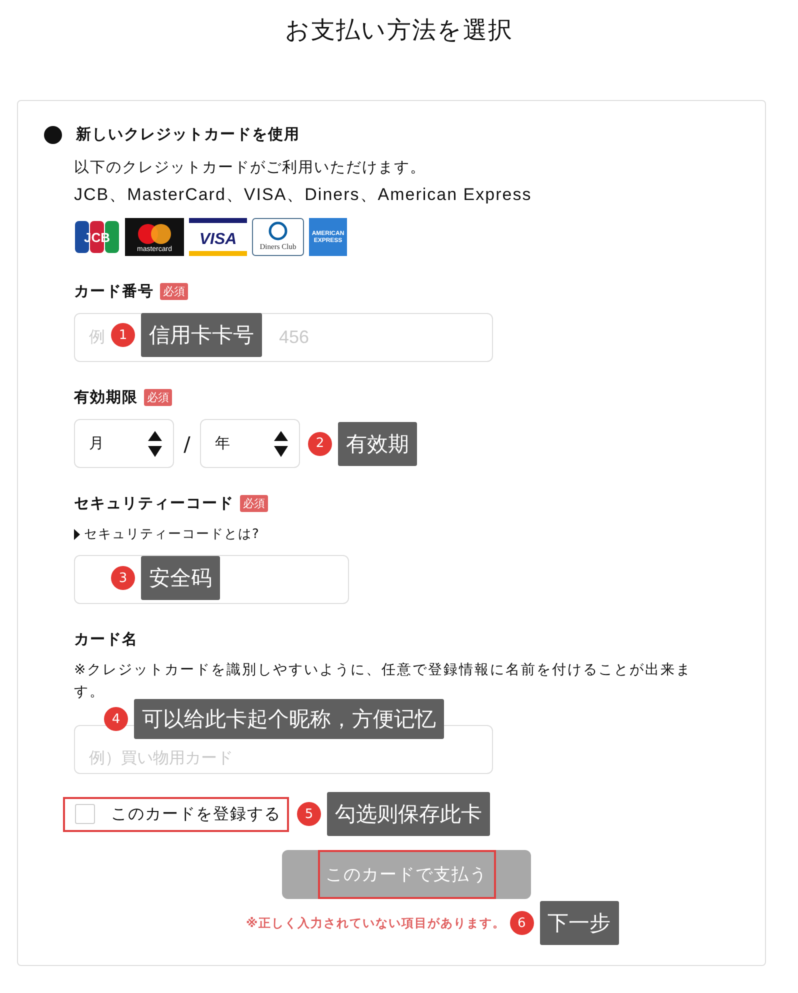  What do you see at coordinates (188, 134) in the screenshot?
I see `option-label: 新しいクレジットカードを使用` at bounding box center [188, 134].